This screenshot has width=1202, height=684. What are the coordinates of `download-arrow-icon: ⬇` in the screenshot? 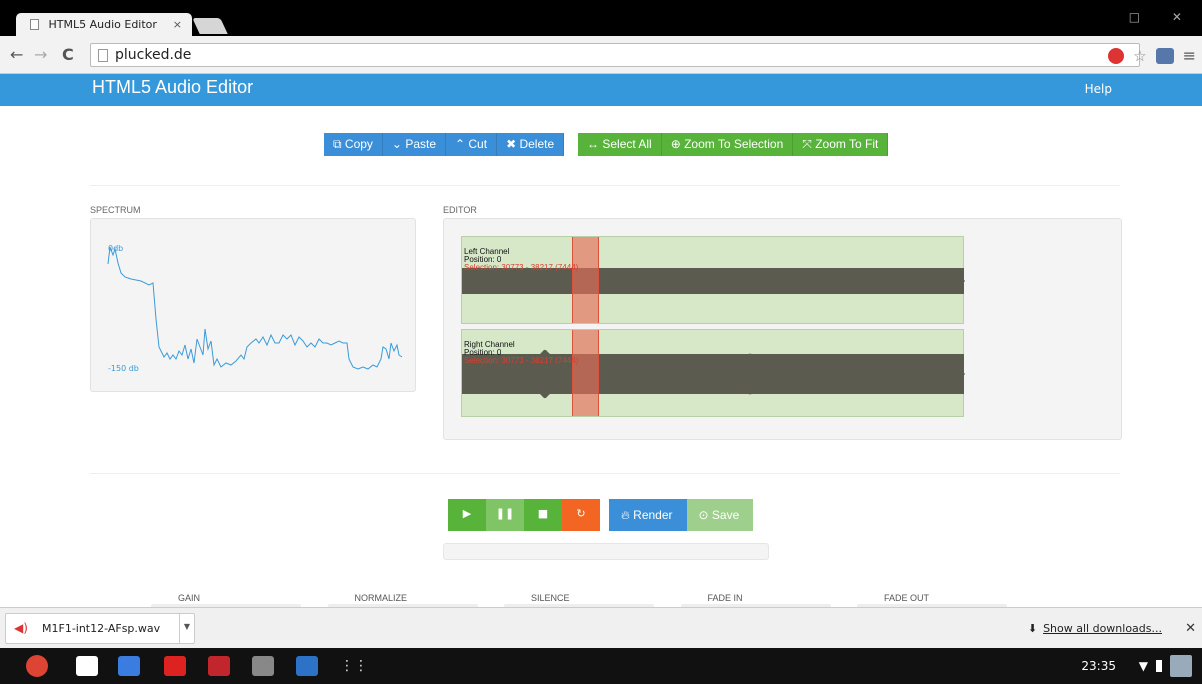 It's located at (1032, 628).